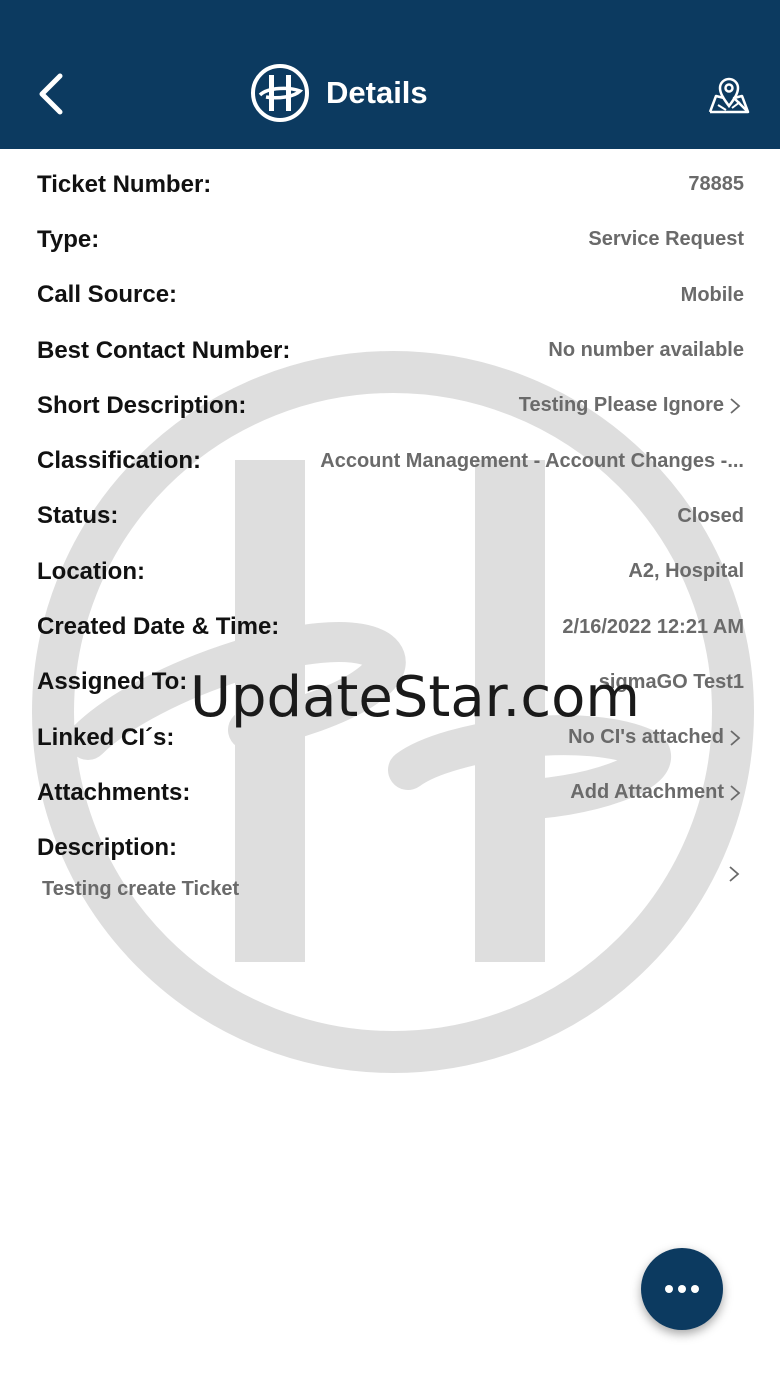  I want to click on field-value: Service Request, so click(666, 239).